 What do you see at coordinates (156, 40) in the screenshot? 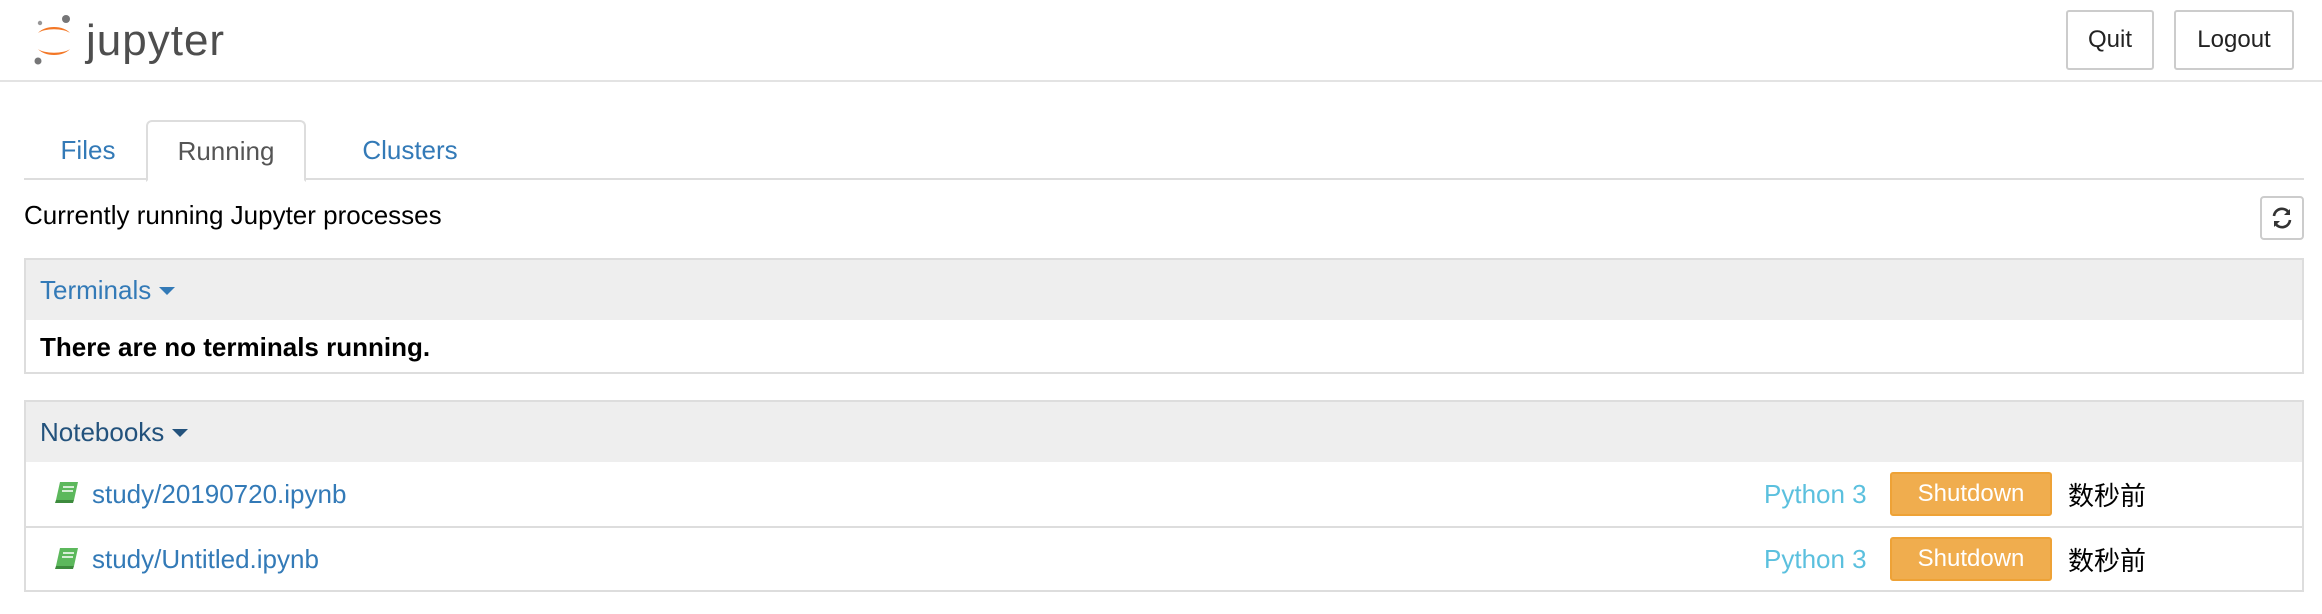
I see `logo-text: jupyter` at bounding box center [156, 40].